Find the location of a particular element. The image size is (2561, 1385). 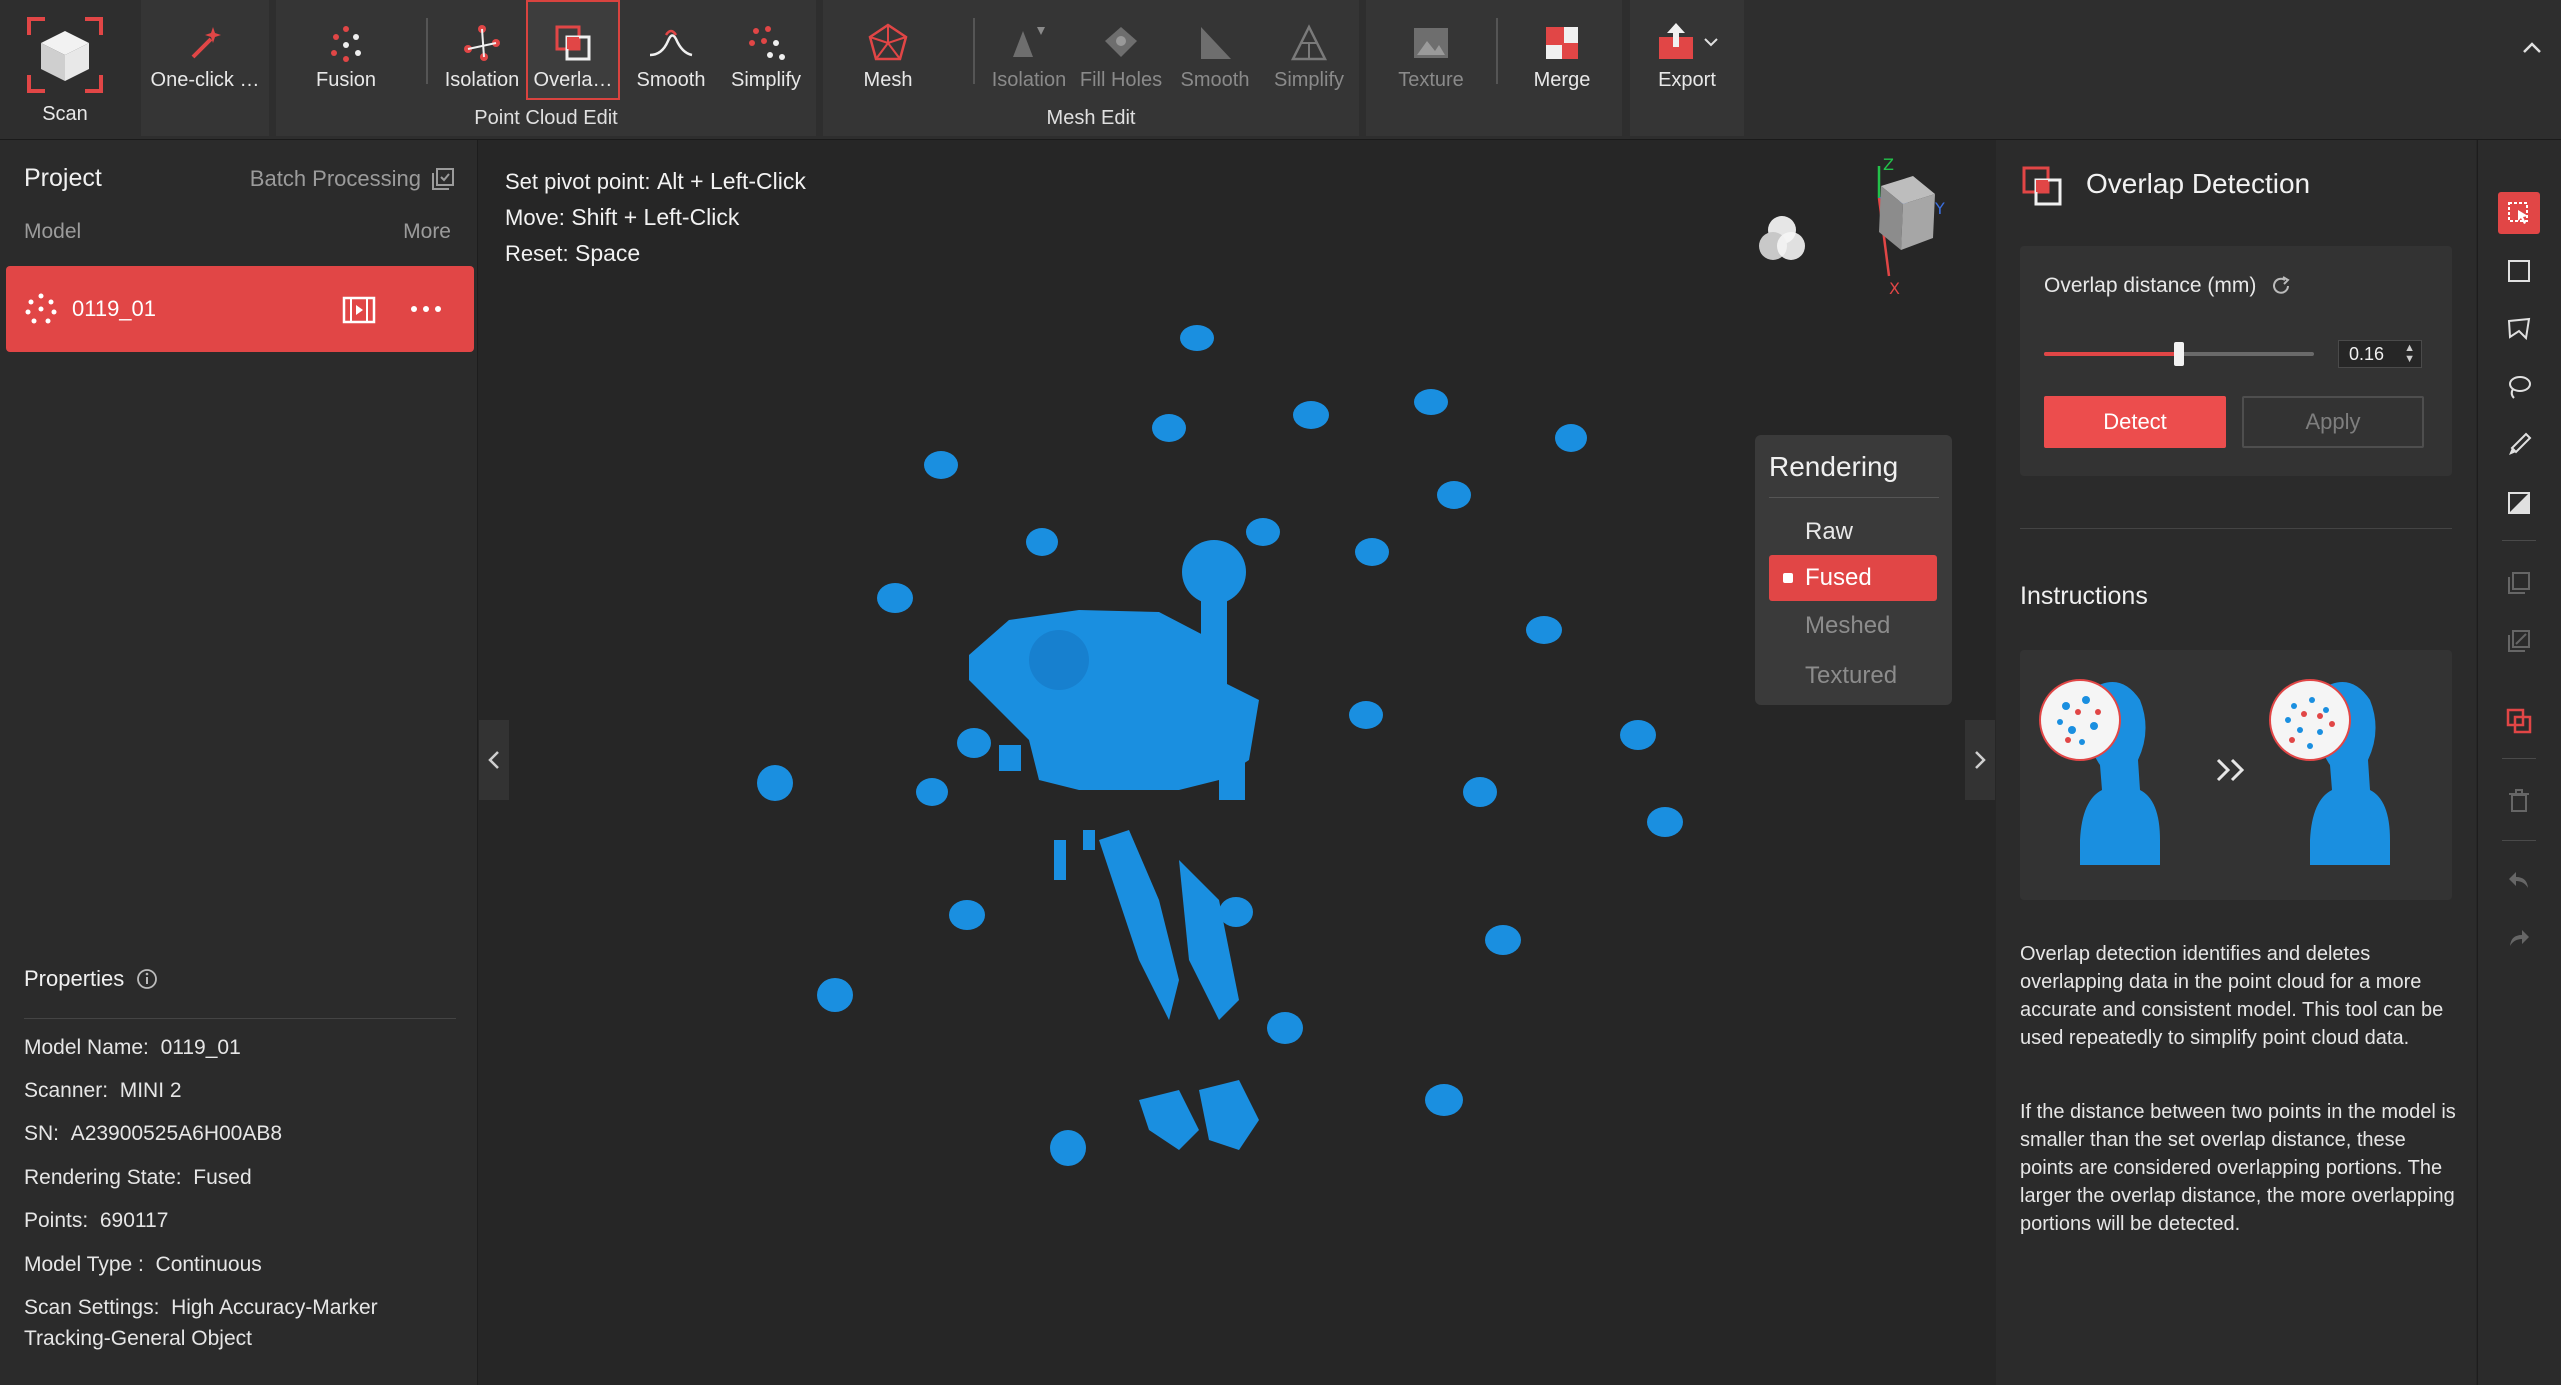

select-tool-button is located at coordinates (2519, 213).